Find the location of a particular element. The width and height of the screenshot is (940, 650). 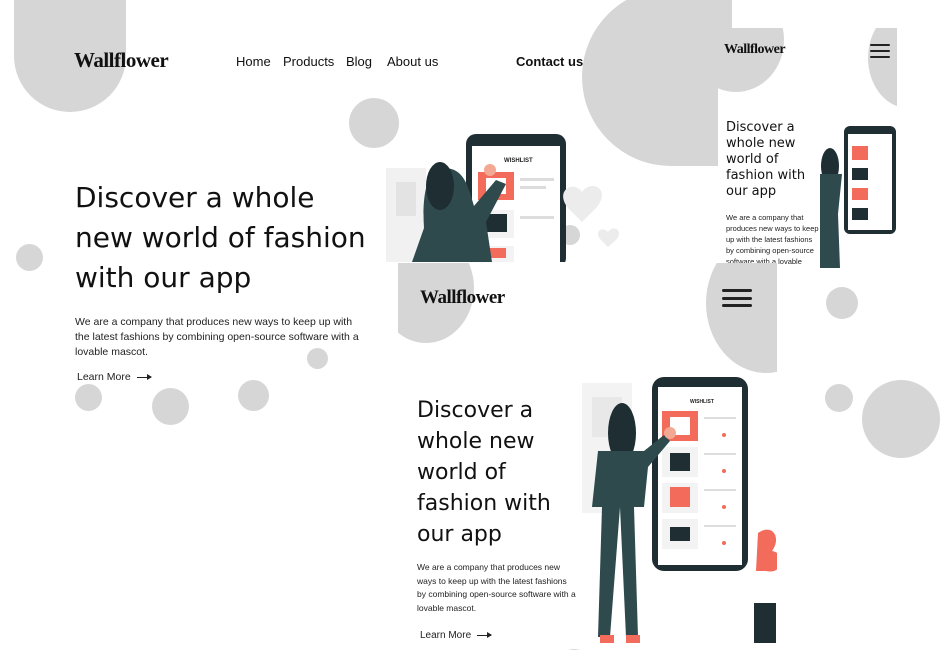

nav-products: Products is located at coordinates (308, 61).